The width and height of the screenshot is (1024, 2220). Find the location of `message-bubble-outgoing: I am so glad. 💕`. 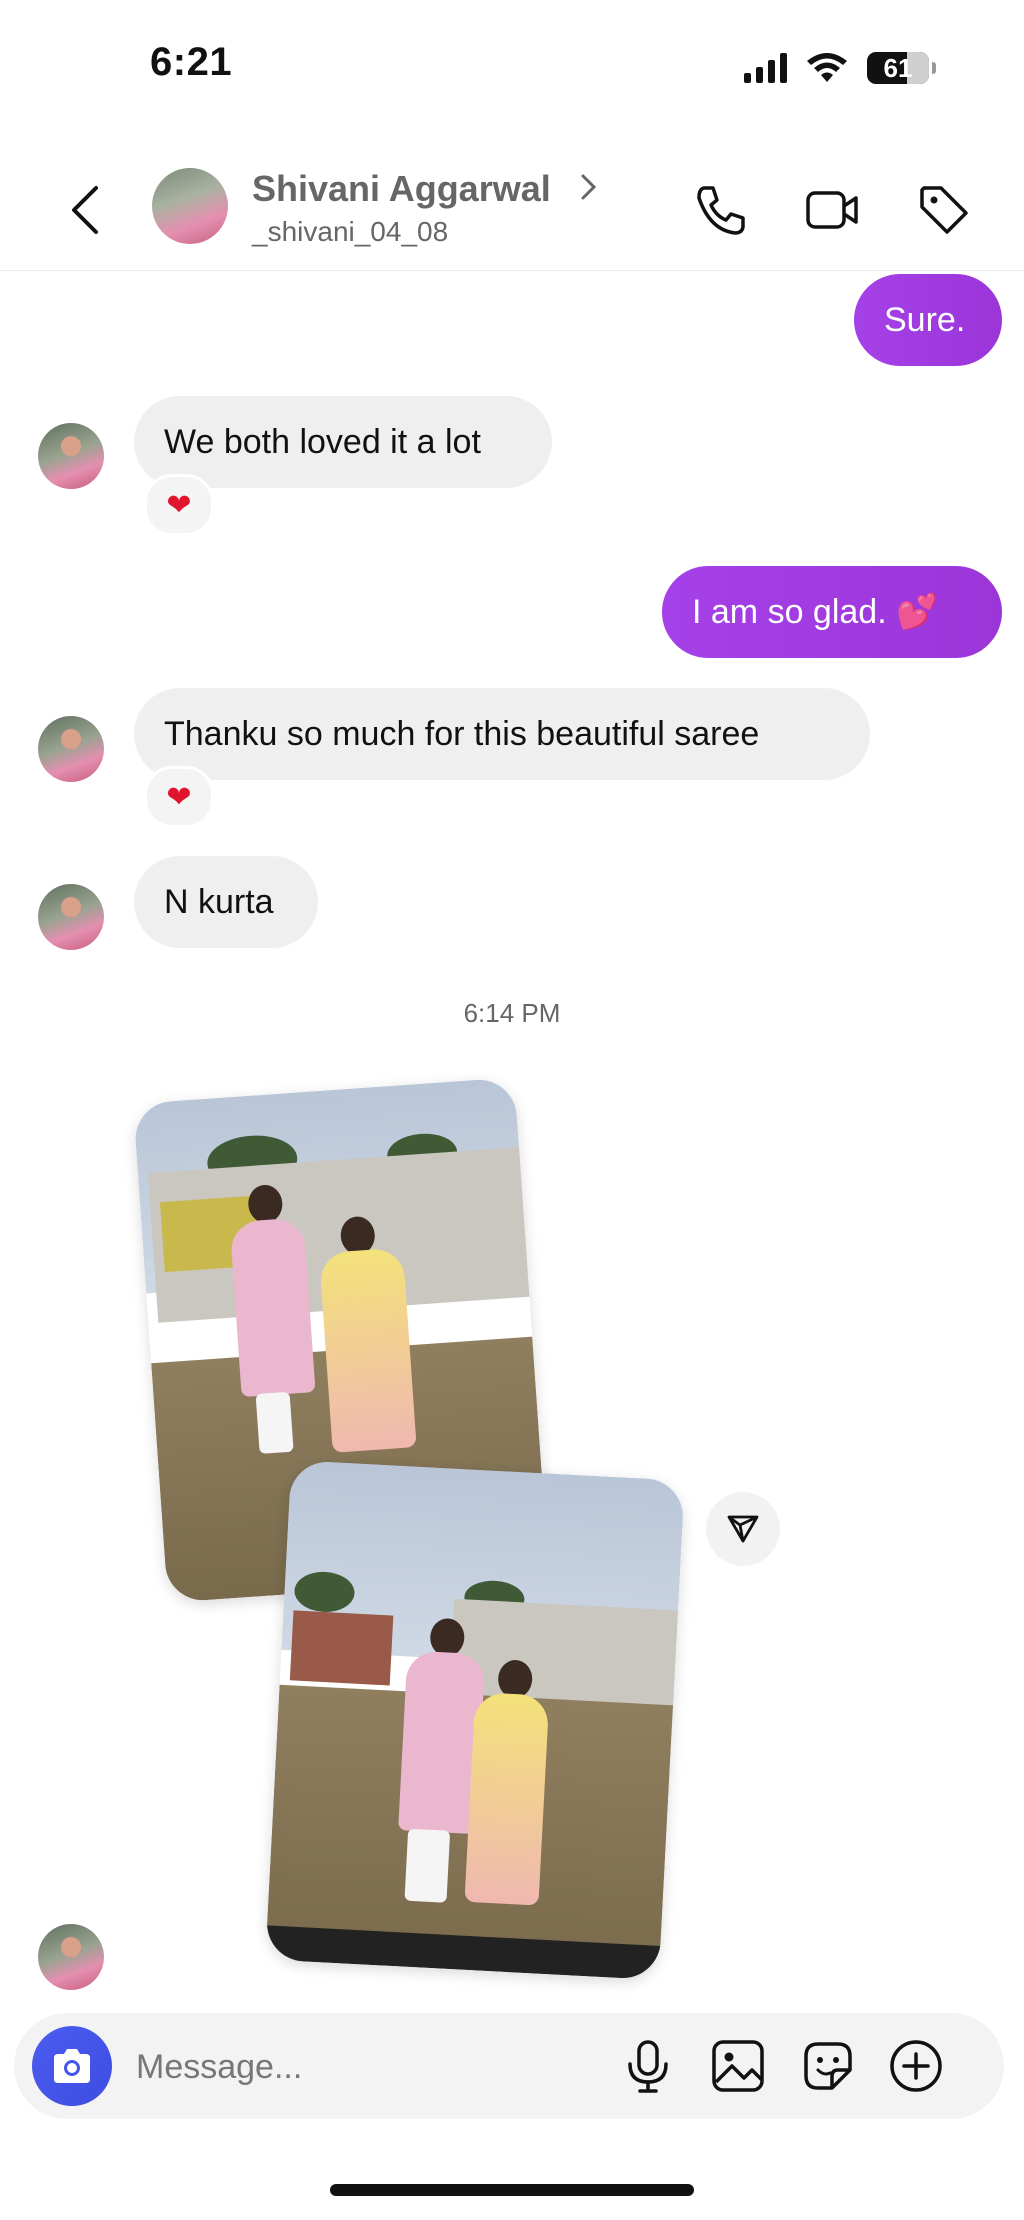

message-bubble-outgoing: I am so glad. 💕 is located at coordinates (832, 612).